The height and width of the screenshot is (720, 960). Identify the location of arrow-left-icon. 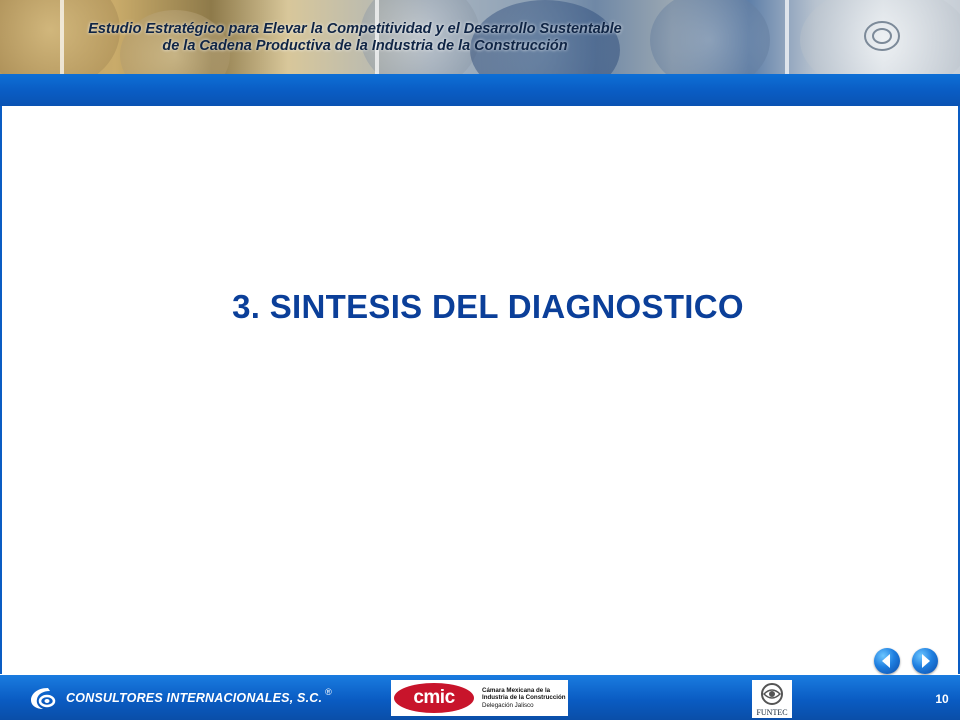
(886, 661).